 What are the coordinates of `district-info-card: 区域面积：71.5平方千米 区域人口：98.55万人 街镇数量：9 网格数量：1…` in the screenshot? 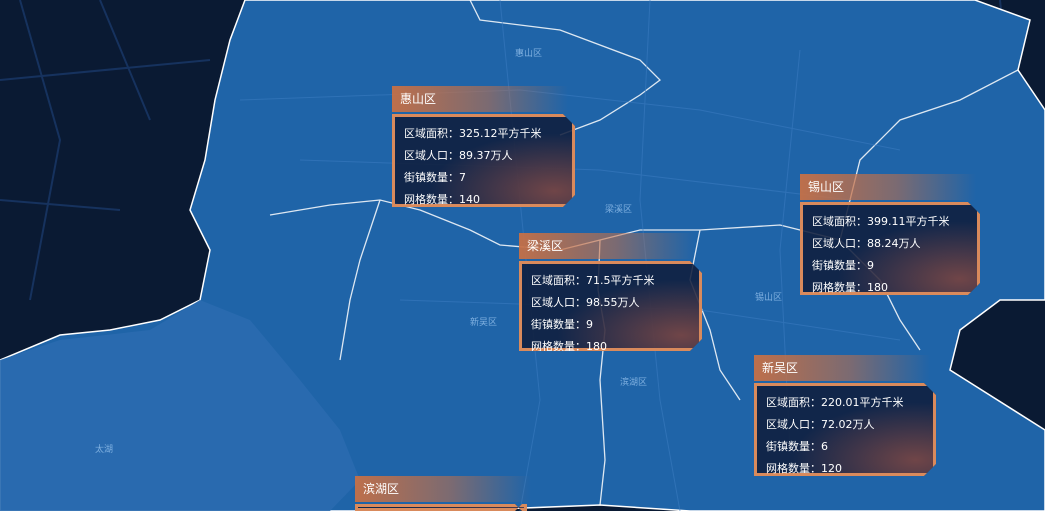 It's located at (610, 306).